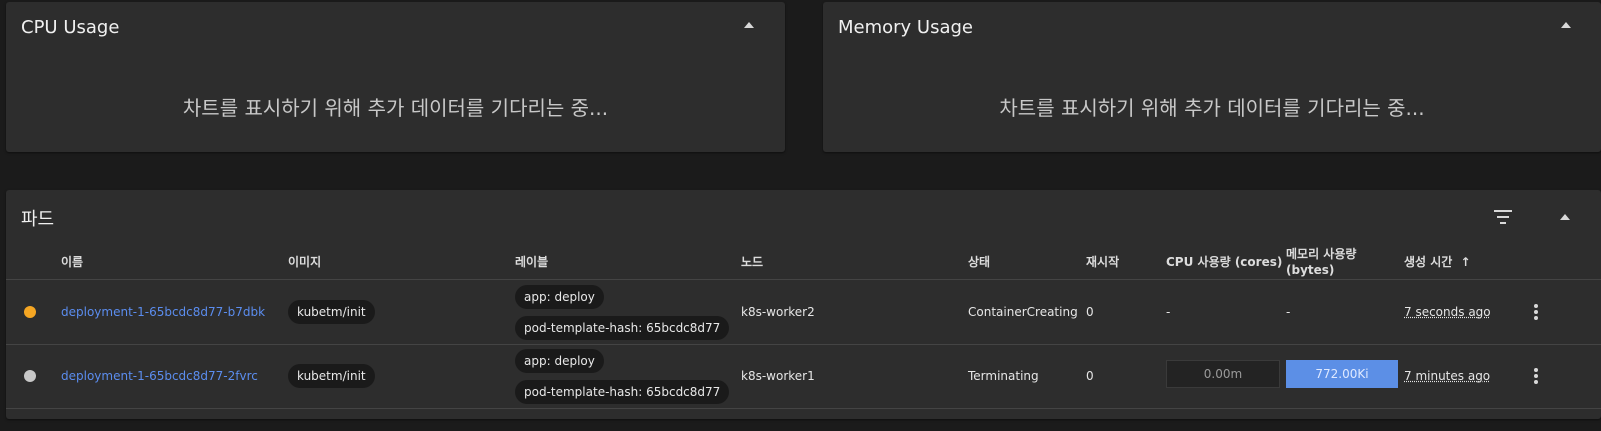 The width and height of the screenshot is (1601, 431). Describe the element at coordinates (532, 262) in the screenshot. I see `column-header-labels: 레이블` at that location.